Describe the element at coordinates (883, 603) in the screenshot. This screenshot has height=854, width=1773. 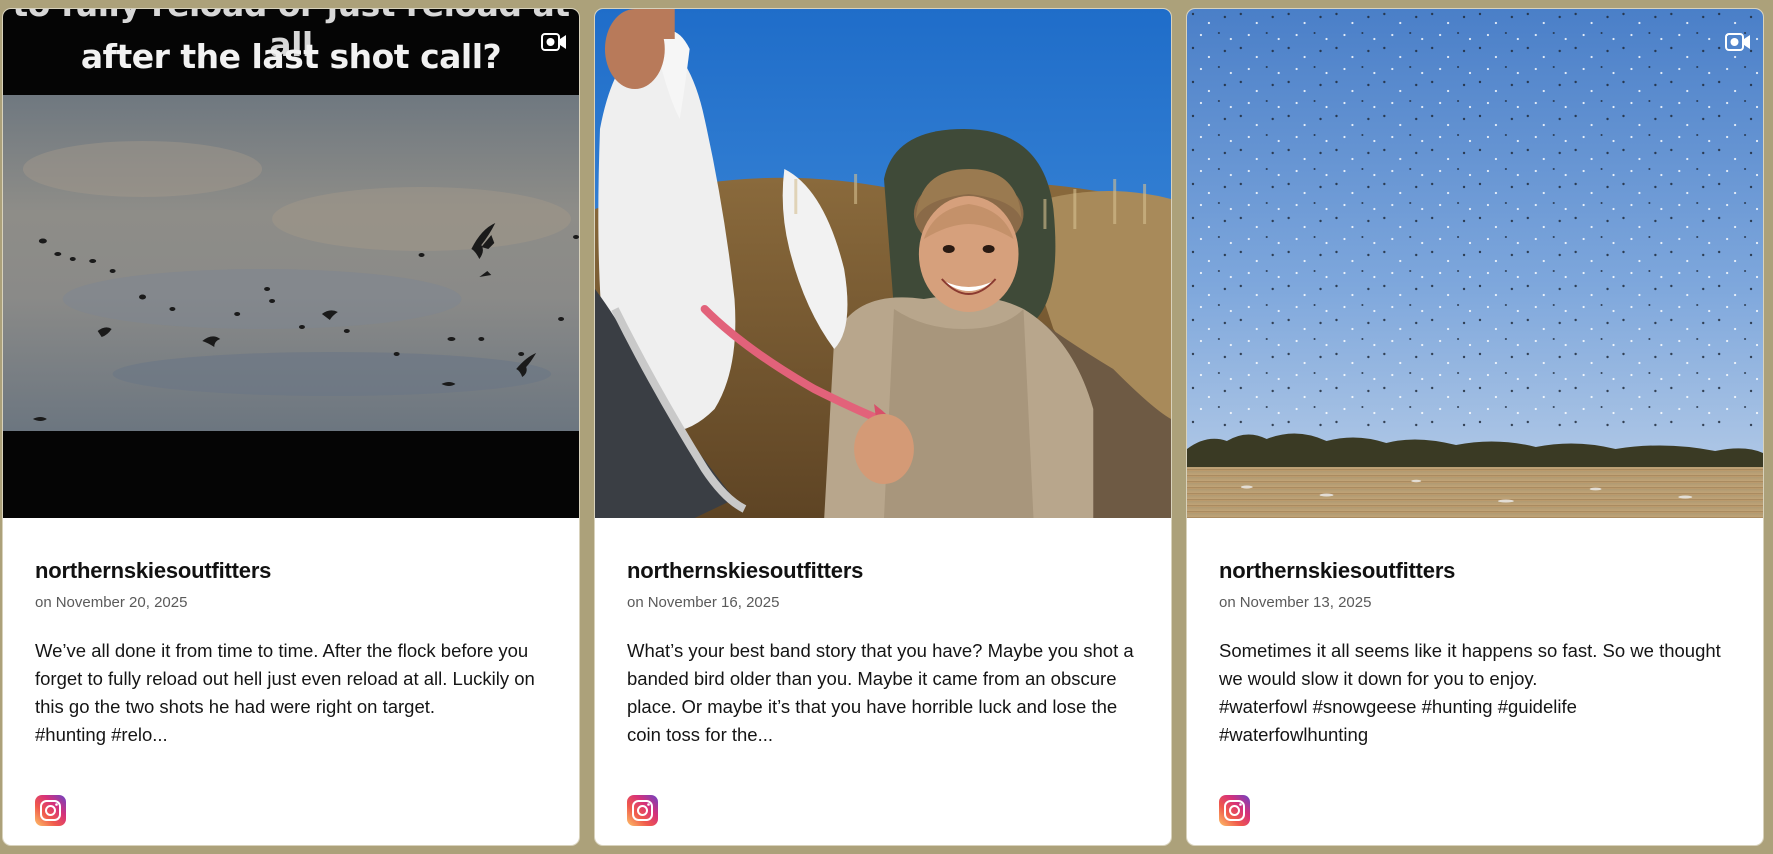
I see `post-date: on November 16, 2025` at that location.